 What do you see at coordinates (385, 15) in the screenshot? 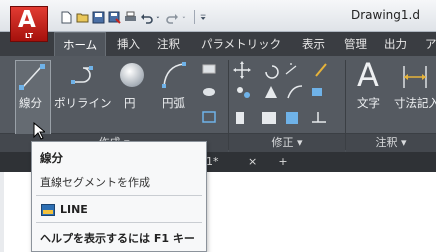
I see `document-title: Drawing1.d` at bounding box center [385, 15].